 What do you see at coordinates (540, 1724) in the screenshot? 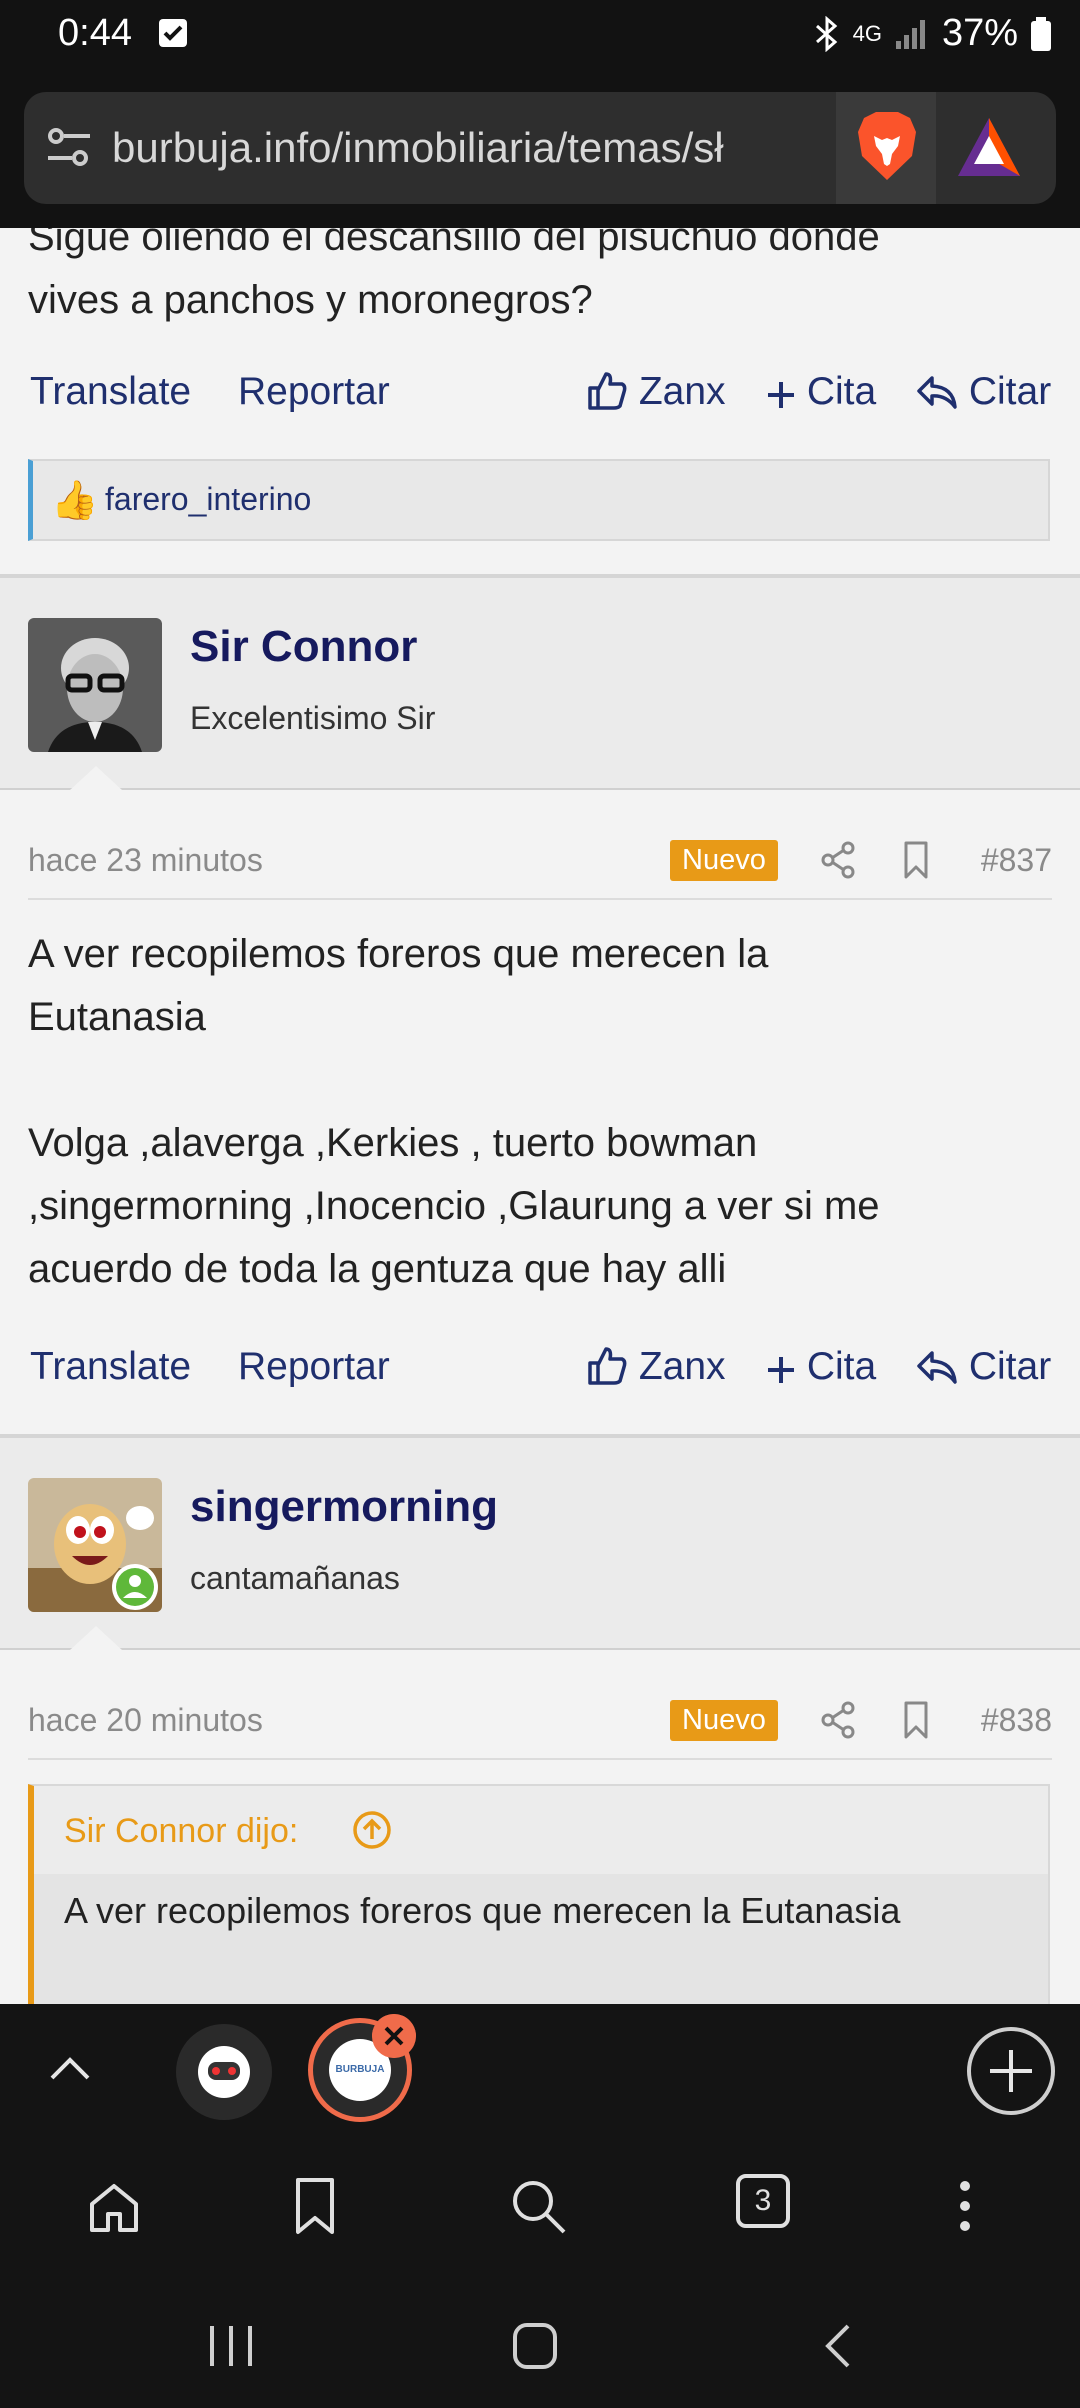
I see `post-meta: hace 20 minutos Nuevo #838` at bounding box center [540, 1724].